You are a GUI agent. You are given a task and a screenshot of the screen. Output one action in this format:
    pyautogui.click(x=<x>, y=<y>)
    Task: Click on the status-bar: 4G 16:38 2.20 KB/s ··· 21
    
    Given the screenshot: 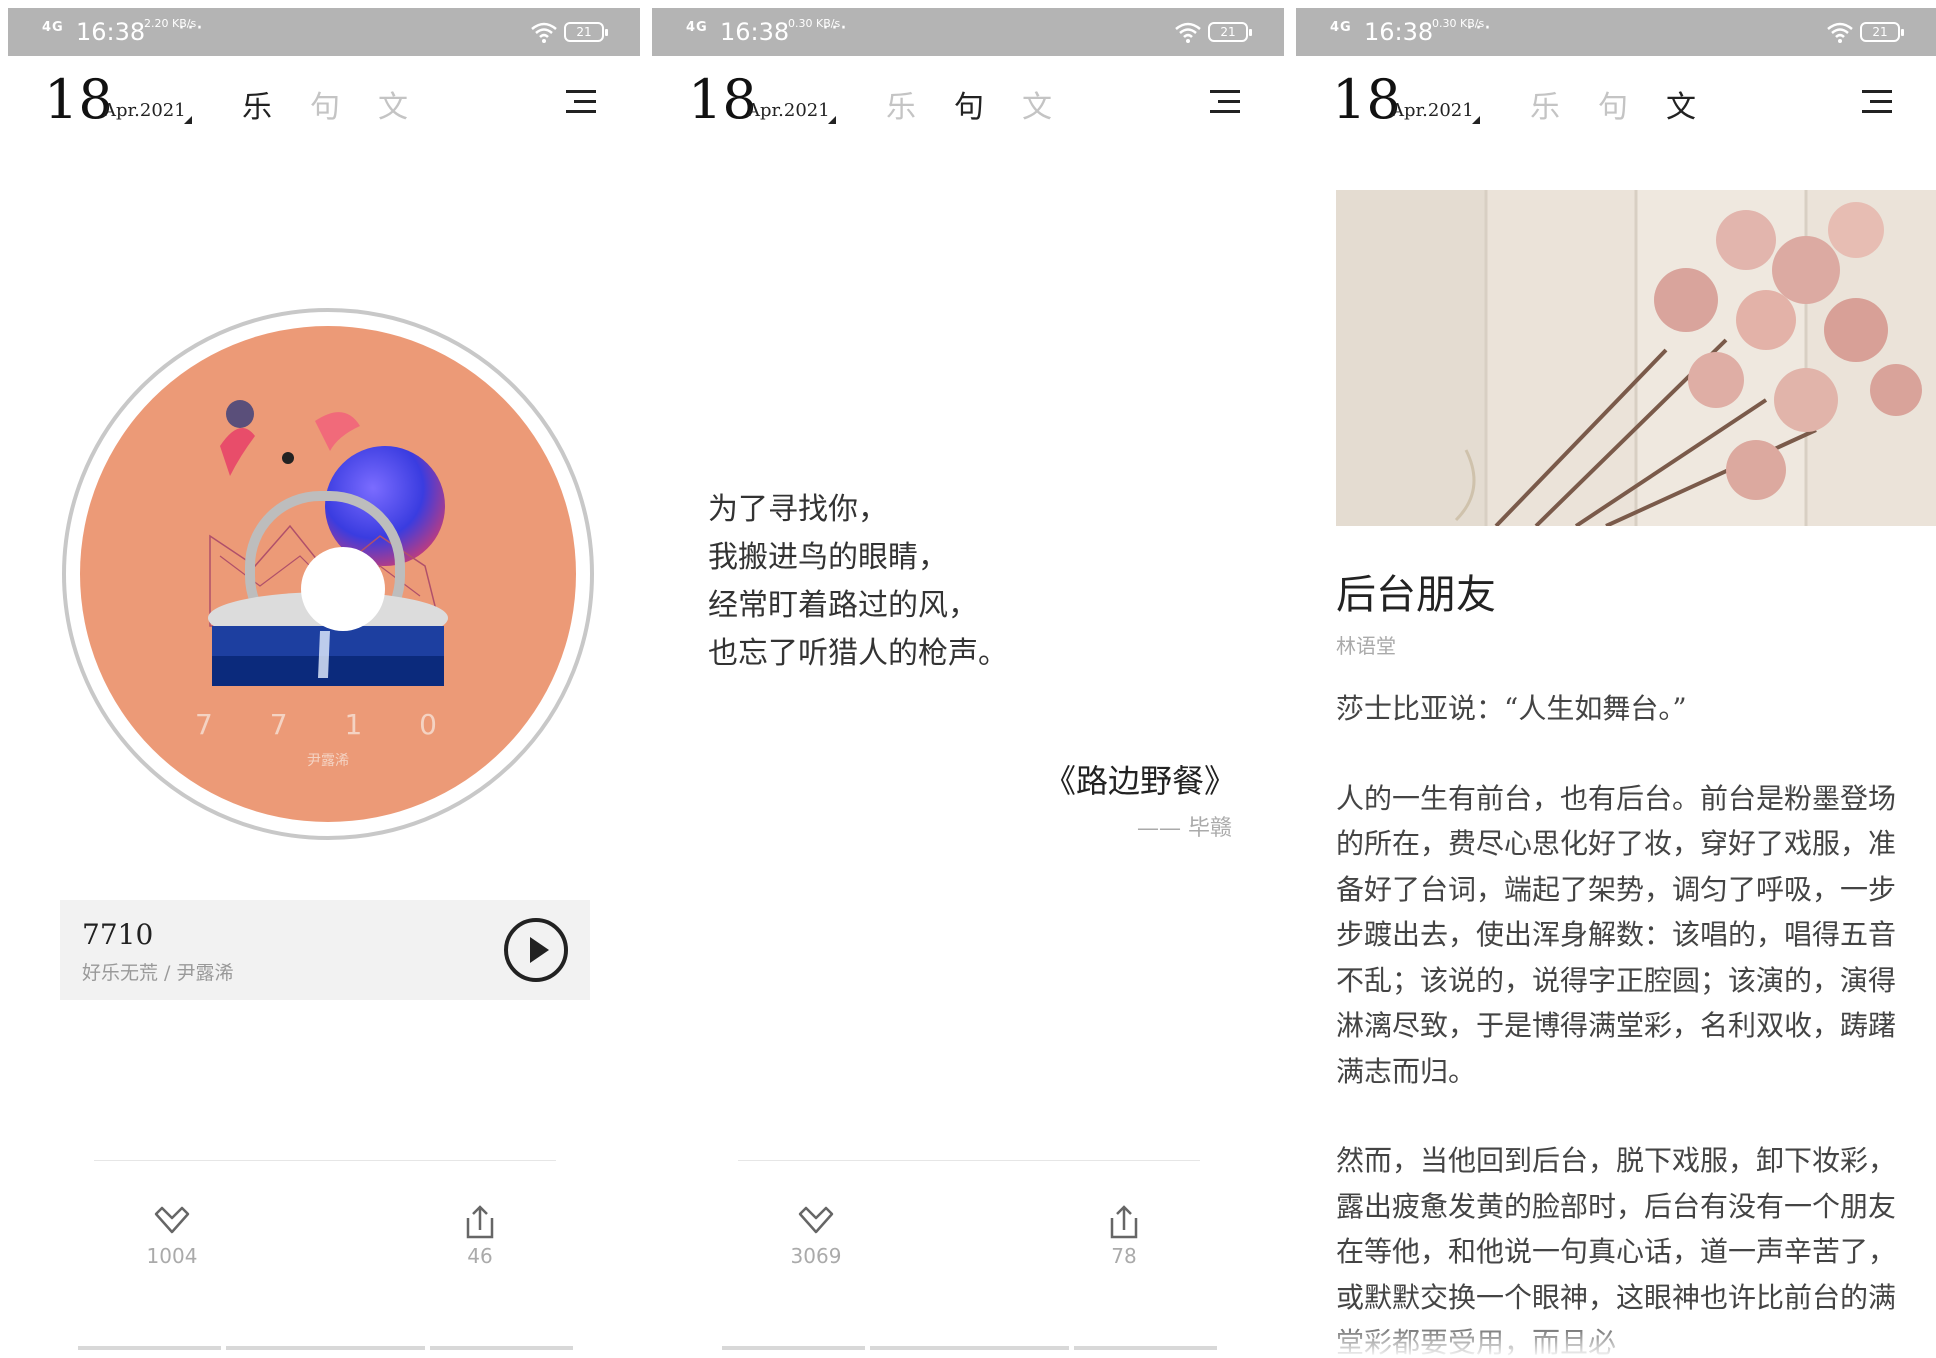 What is the action you would take?
    pyautogui.click(x=324, y=32)
    